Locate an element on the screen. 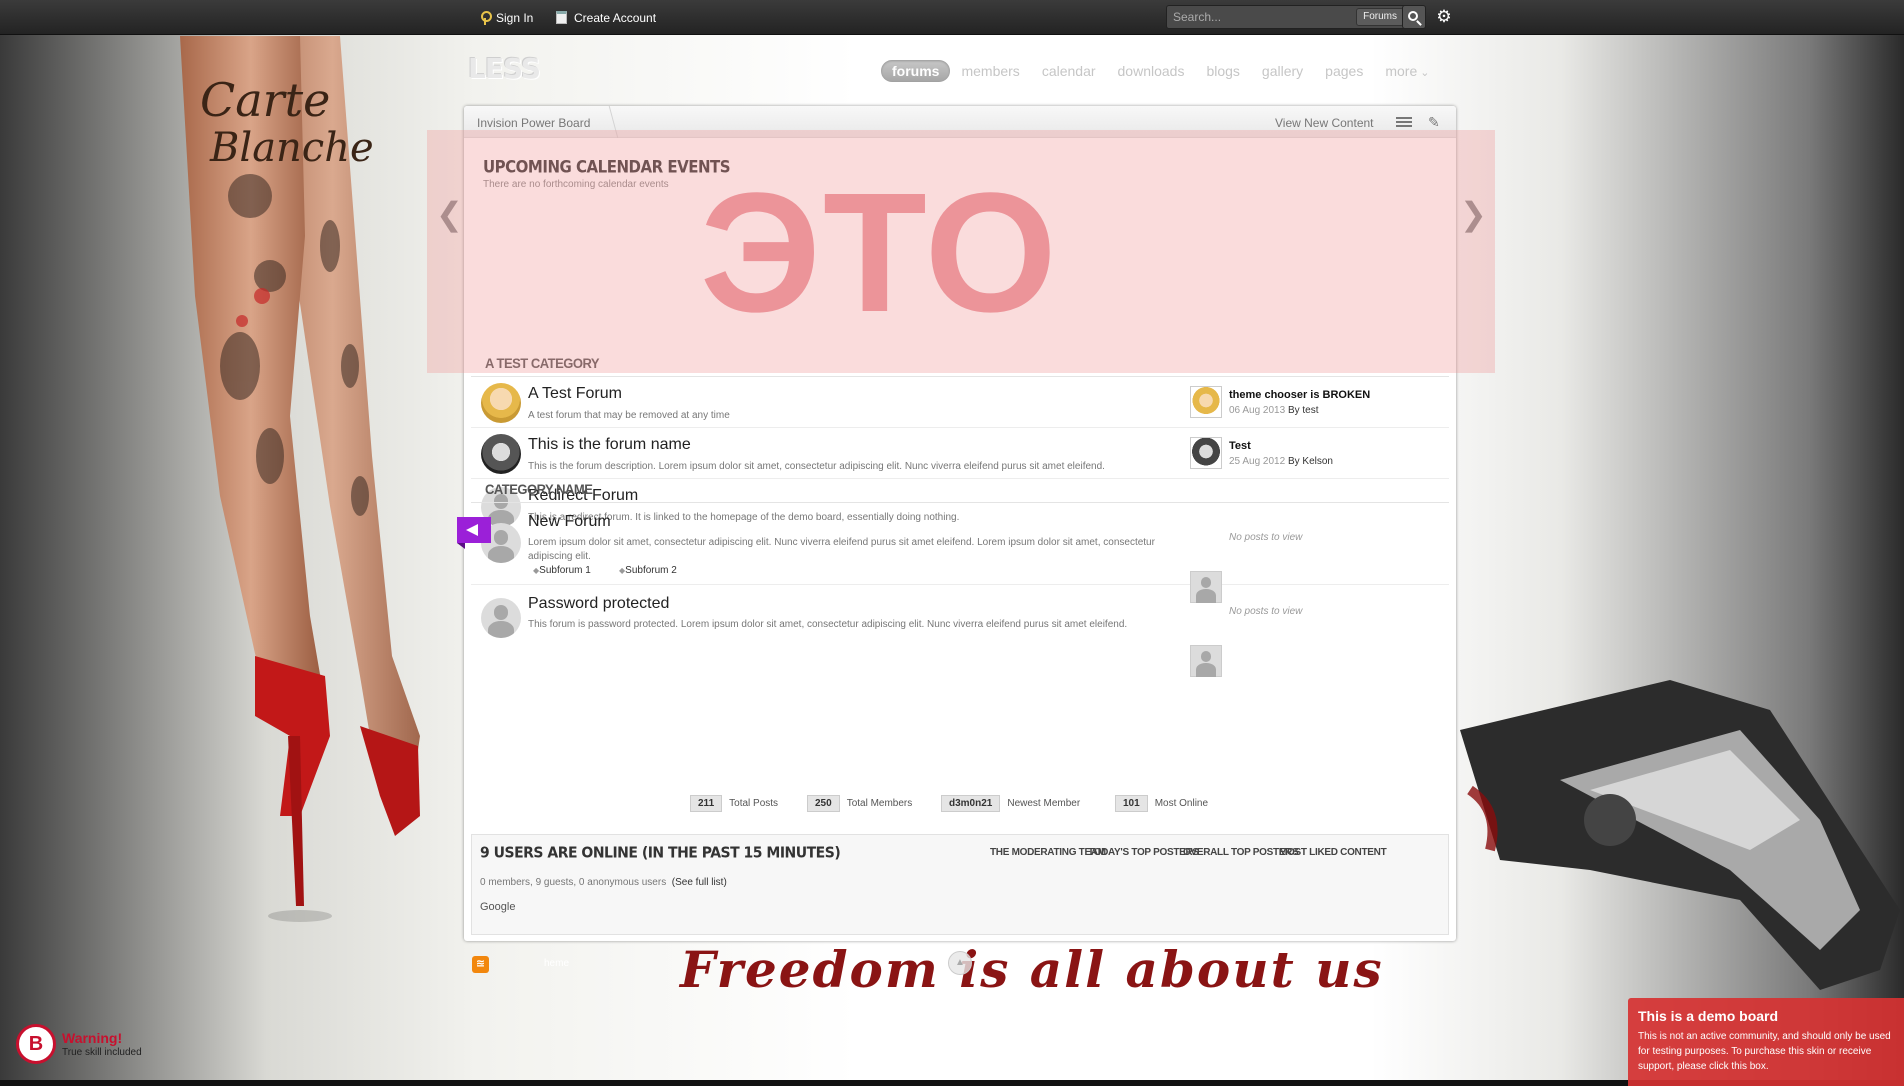 This screenshot has width=1904, height=1086. forum-title: This is the forum name is located at coordinates (609, 445).